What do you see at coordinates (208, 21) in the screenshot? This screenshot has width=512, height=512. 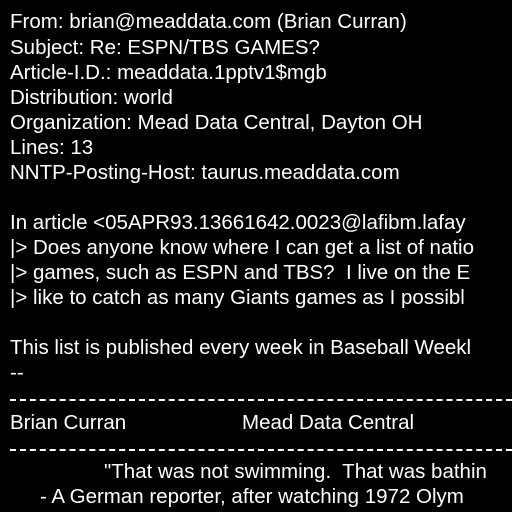 I see `header-from: From: brian@meaddata.com (Brian Curran)` at bounding box center [208, 21].